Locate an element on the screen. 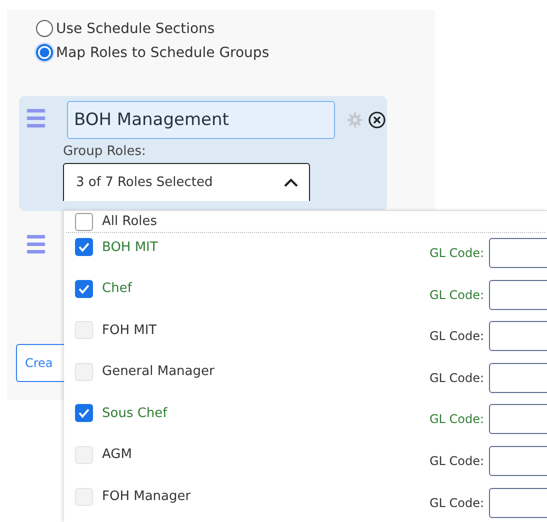 The image size is (547, 522). role-label: Sous Chef is located at coordinates (135, 413).